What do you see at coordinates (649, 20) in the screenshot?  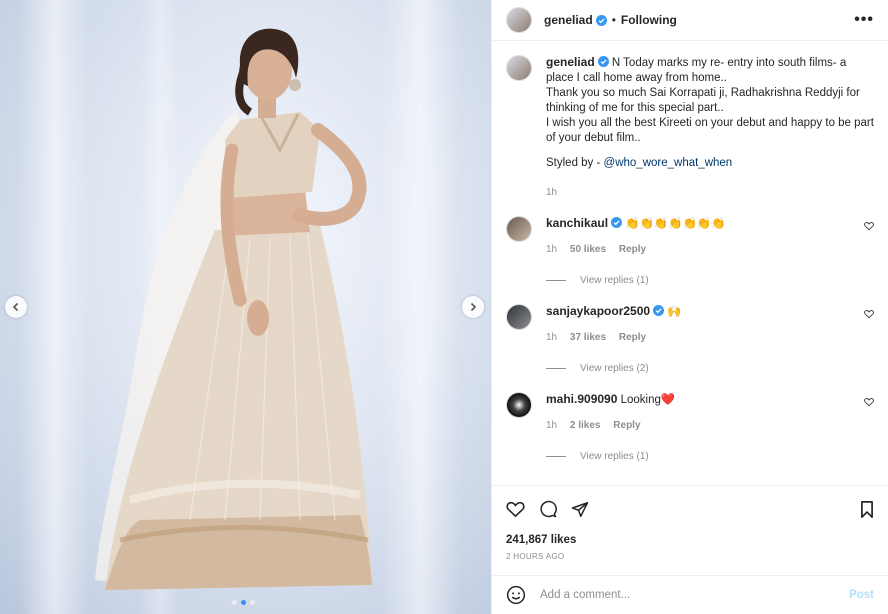 I see `following-button: Following` at bounding box center [649, 20].